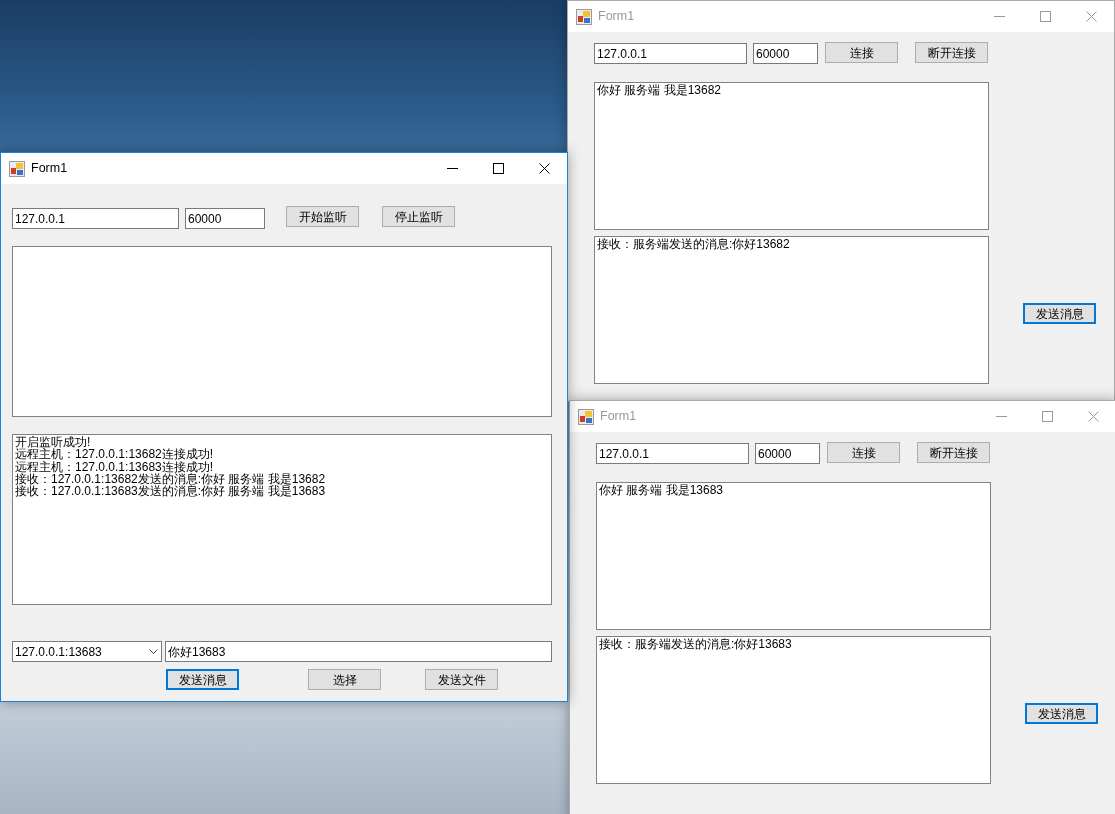  I want to click on sent-textbox: 你好 服务端 我是13682, so click(791, 156).